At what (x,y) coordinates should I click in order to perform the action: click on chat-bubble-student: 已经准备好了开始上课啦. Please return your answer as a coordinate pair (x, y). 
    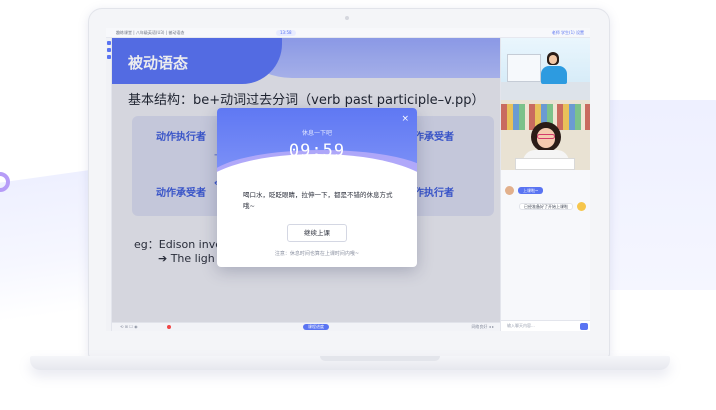
    Looking at the image, I should click on (546, 206).